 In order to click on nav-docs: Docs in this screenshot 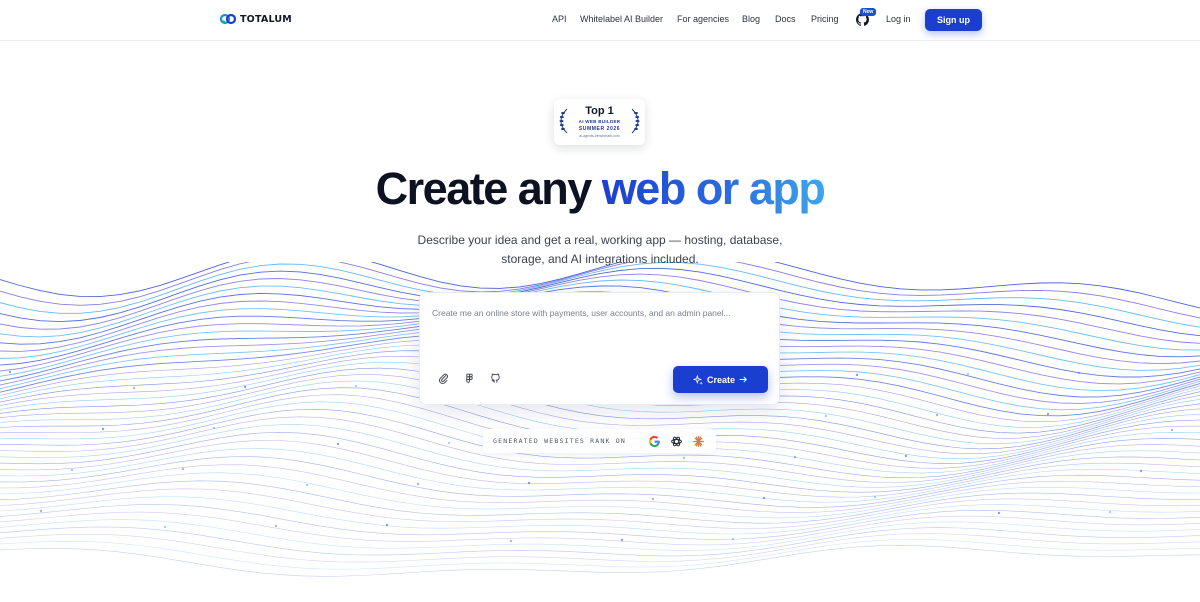, I will do `click(785, 19)`.